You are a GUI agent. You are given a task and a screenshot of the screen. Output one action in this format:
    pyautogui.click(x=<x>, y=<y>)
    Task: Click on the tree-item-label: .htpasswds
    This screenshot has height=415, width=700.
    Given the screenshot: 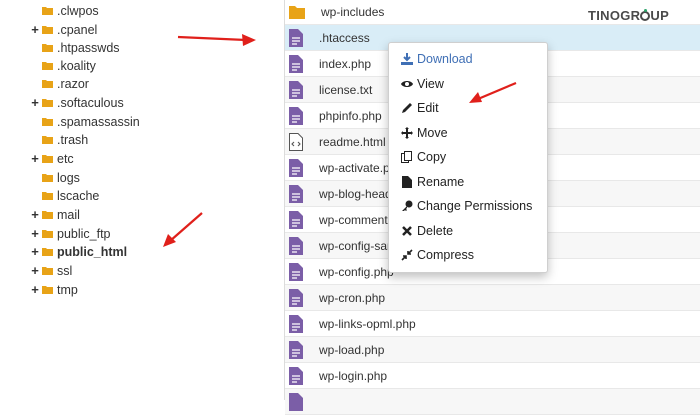 What is the action you would take?
    pyautogui.click(x=88, y=47)
    